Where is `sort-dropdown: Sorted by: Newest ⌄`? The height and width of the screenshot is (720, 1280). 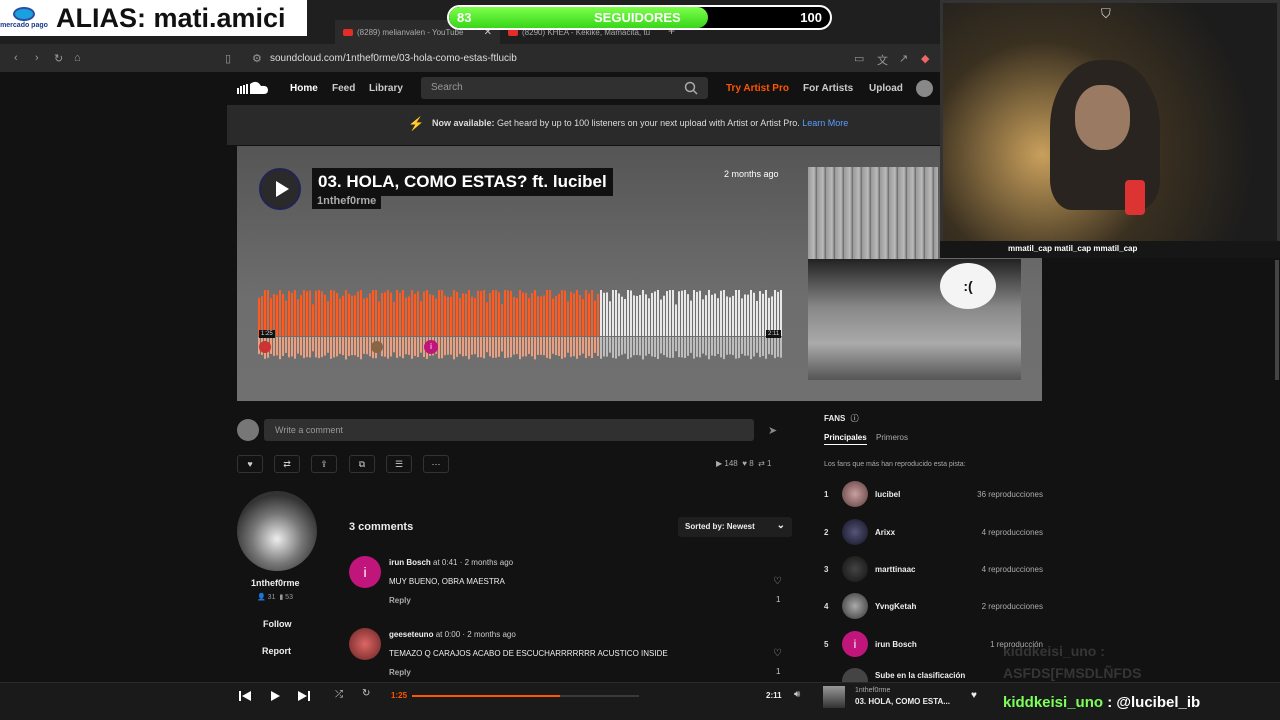
sort-dropdown: Sorted by: Newest ⌄ is located at coordinates (735, 527).